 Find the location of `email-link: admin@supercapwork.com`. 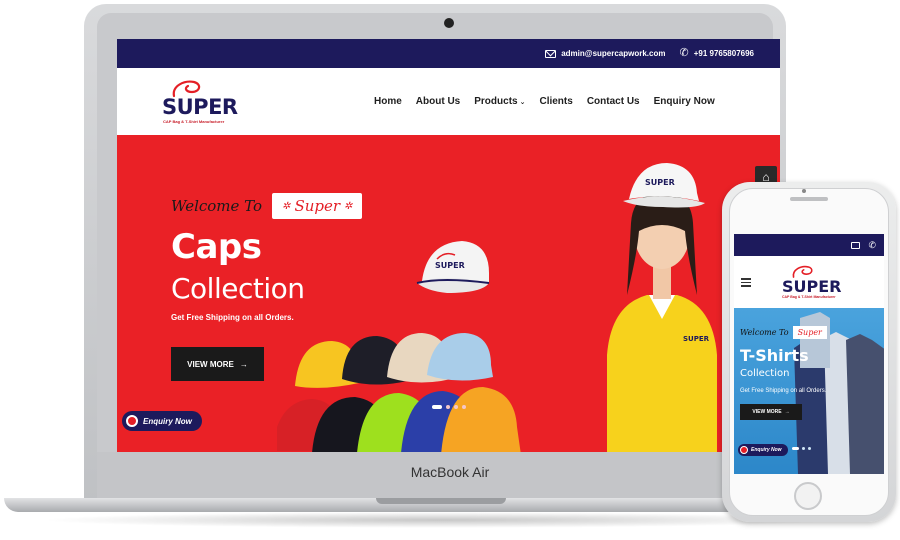

email-link: admin@supercapwork.com is located at coordinates (605, 53).